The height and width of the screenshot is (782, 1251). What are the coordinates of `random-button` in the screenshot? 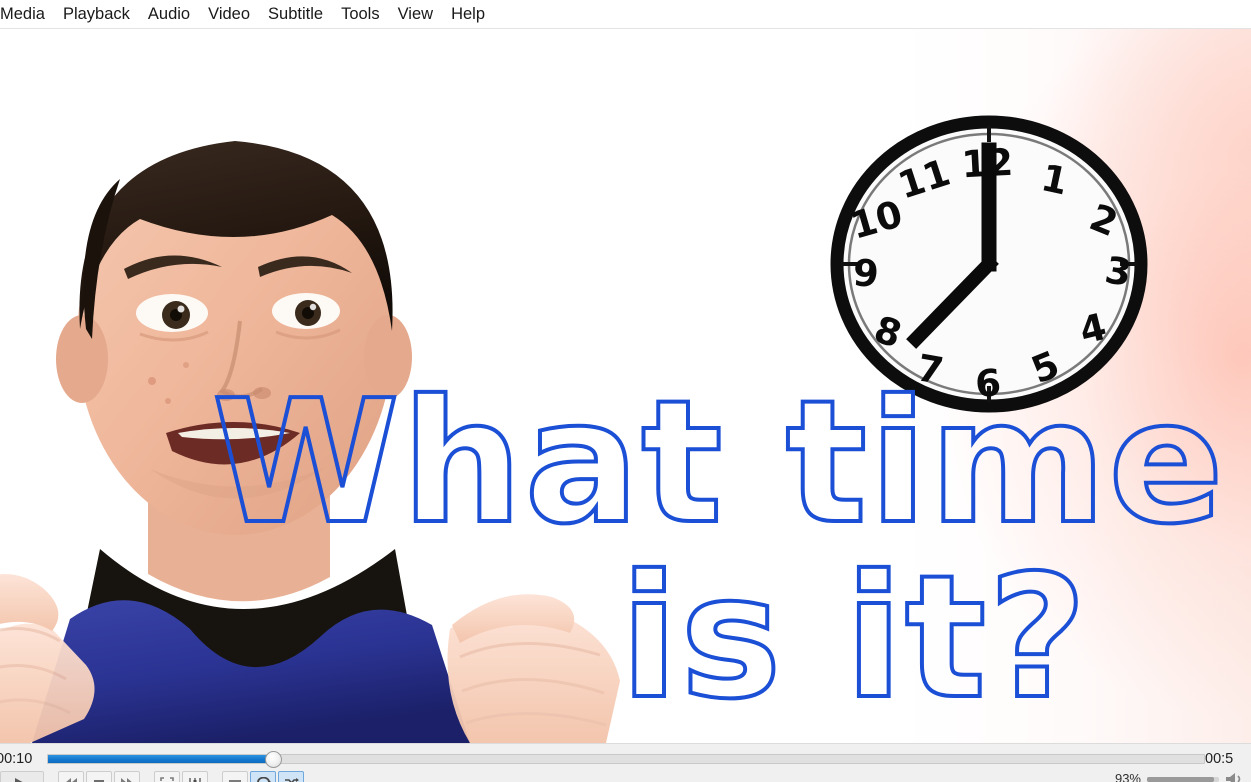 It's located at (291, 776).